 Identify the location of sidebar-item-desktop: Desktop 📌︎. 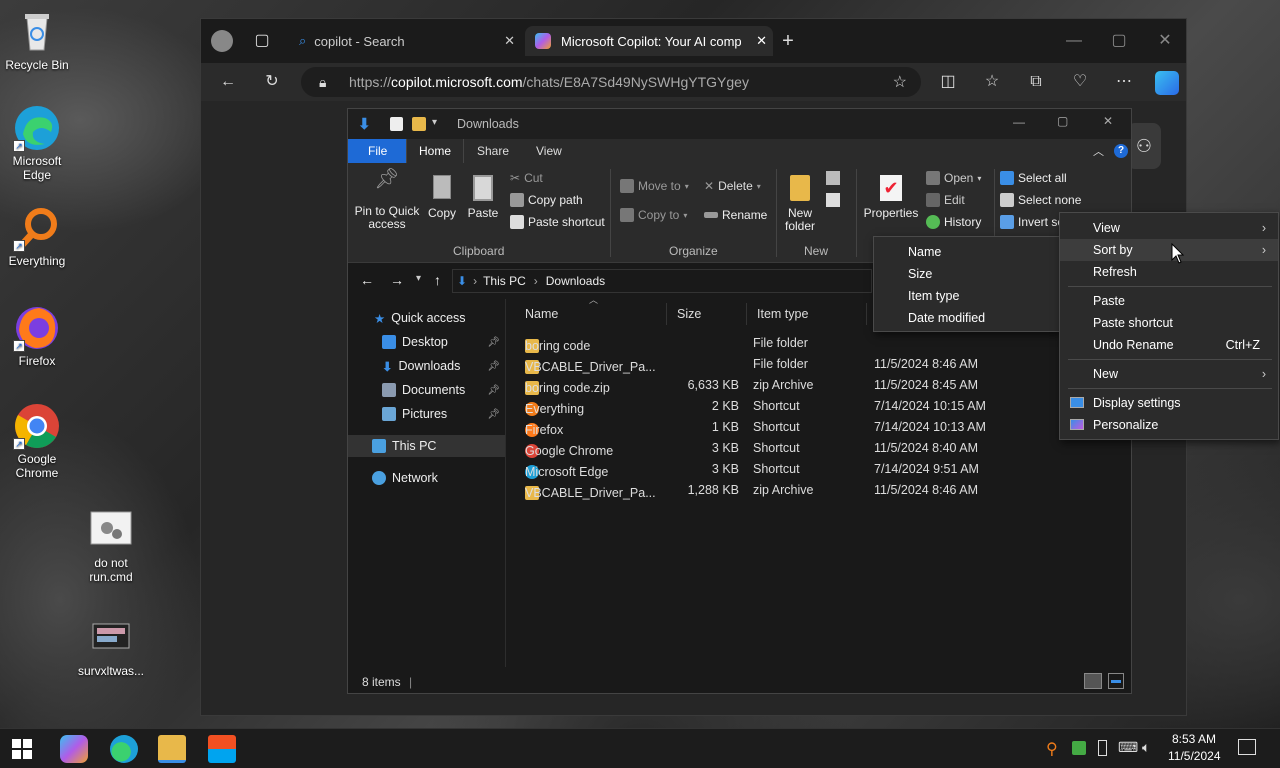
(444, 342).